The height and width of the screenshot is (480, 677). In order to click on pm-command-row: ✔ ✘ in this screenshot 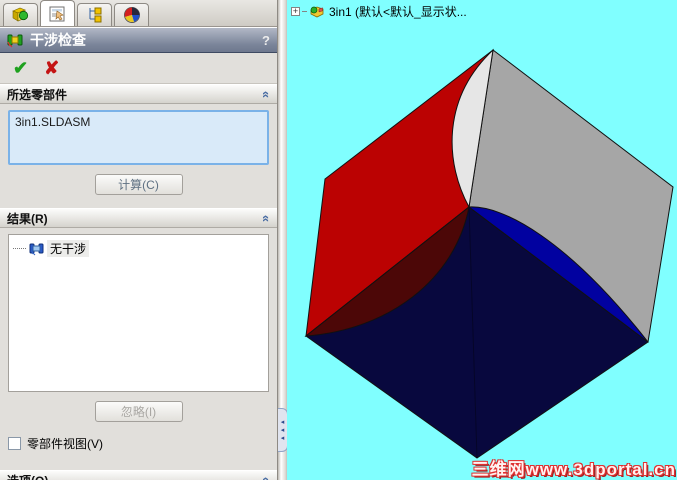, I will do `click(138, 68)`.